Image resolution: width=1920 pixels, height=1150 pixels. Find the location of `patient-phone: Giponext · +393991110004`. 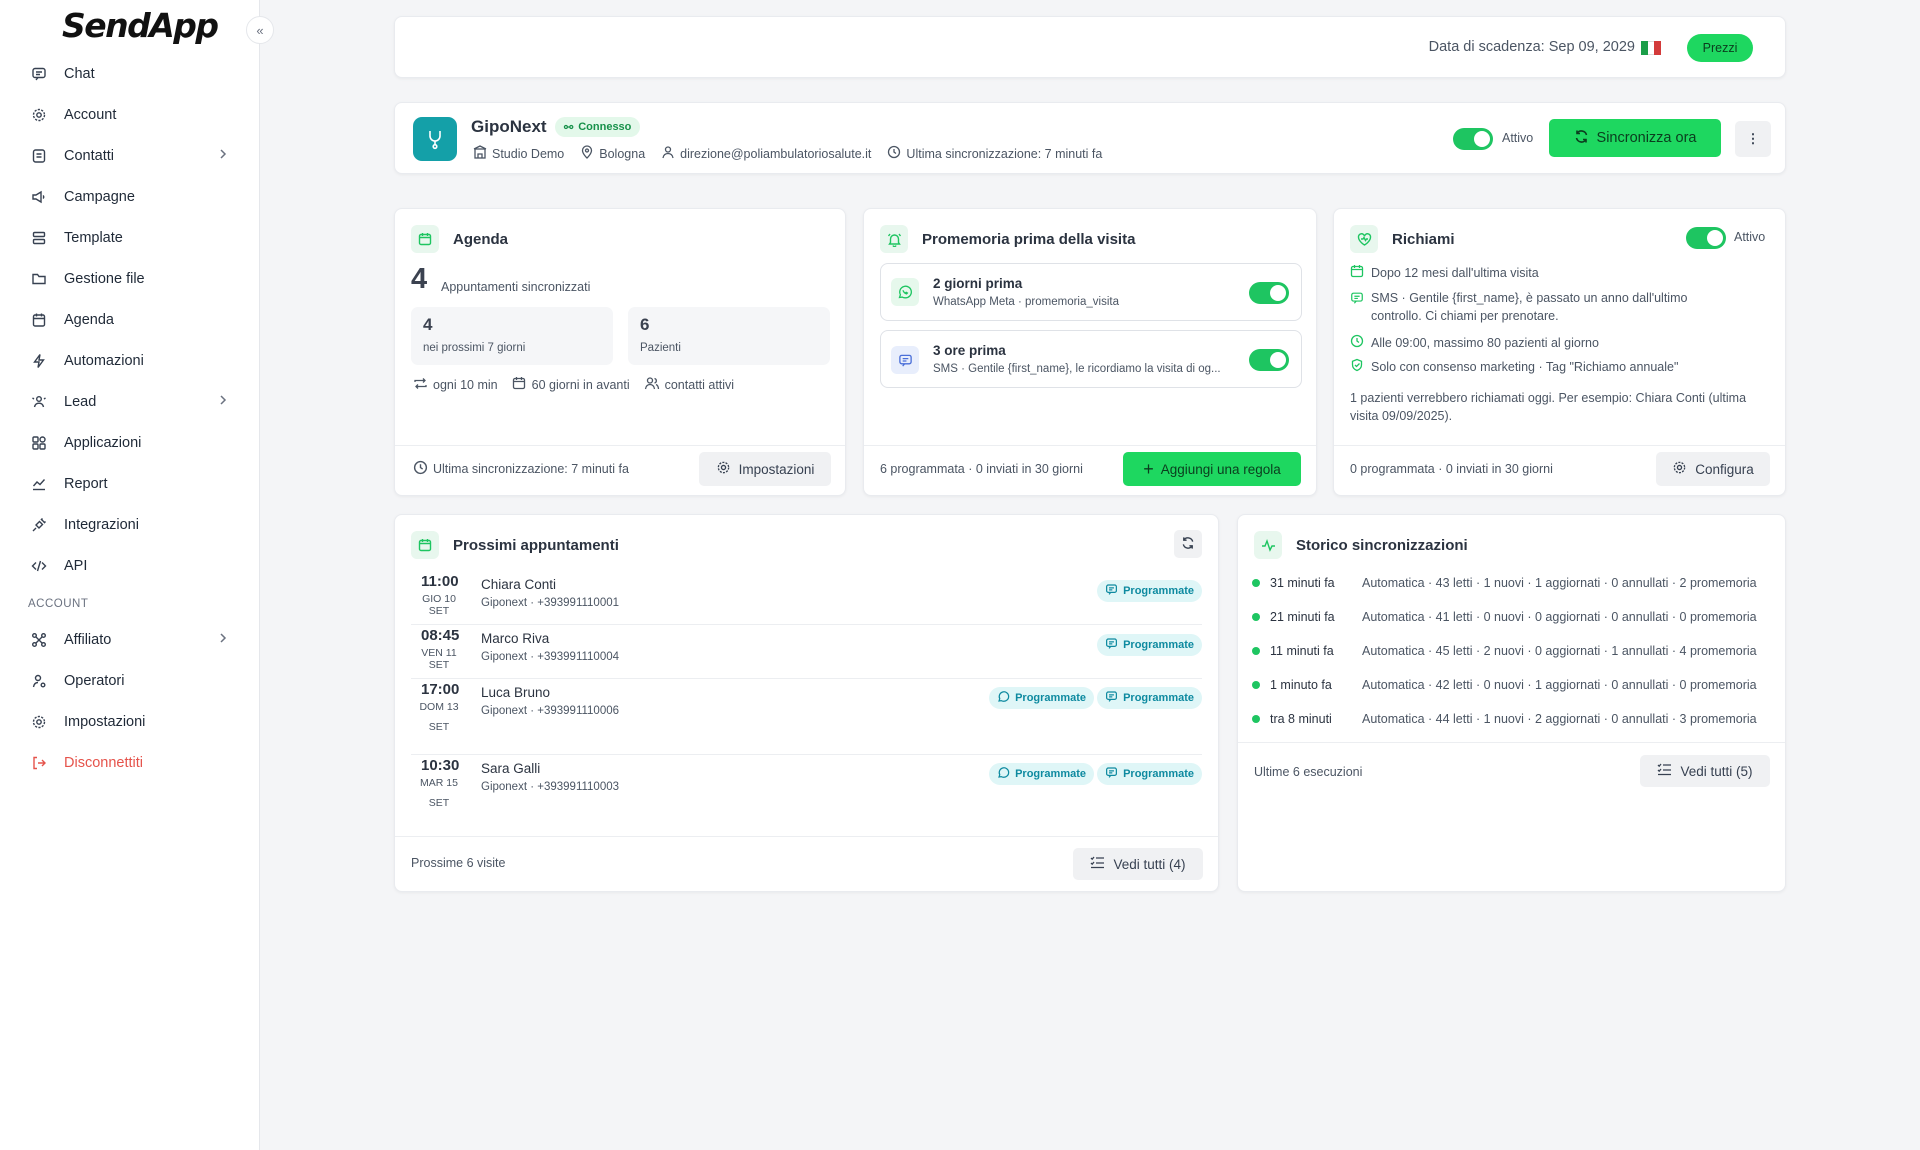

patient-phone: Giponext · +393991110004 is located at coordinates (550, 657).